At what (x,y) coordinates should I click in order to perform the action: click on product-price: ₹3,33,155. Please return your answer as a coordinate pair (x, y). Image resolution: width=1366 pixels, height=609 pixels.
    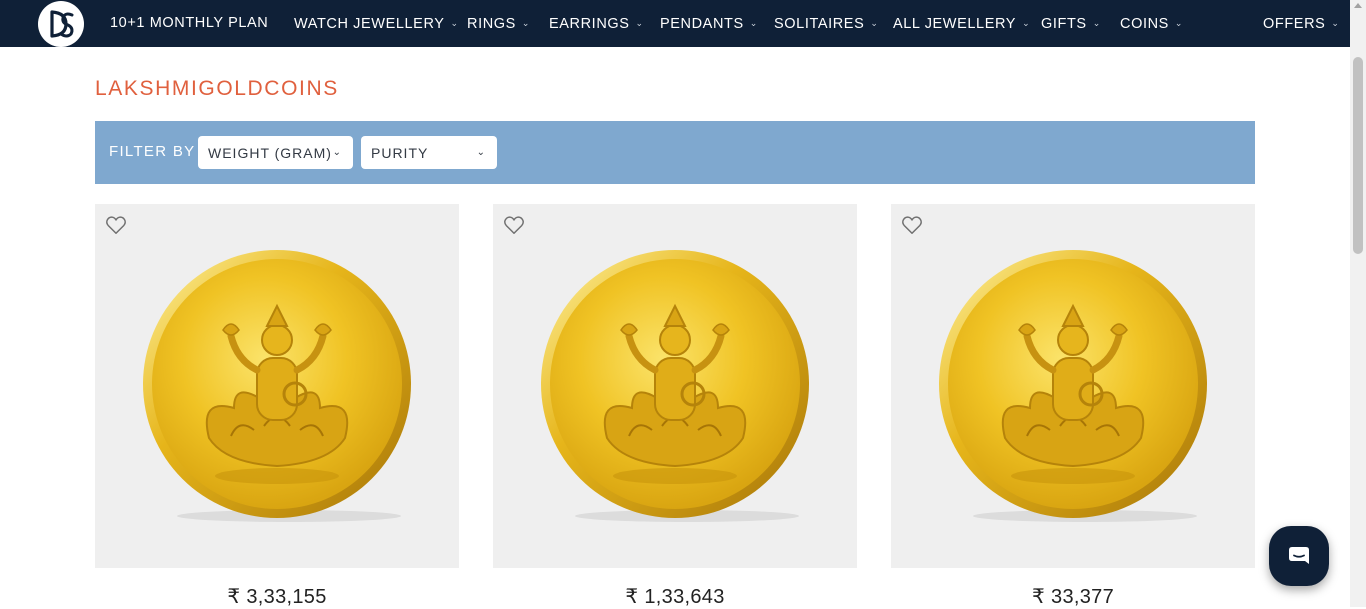
    Looking at the image, I should click on (277, 596).